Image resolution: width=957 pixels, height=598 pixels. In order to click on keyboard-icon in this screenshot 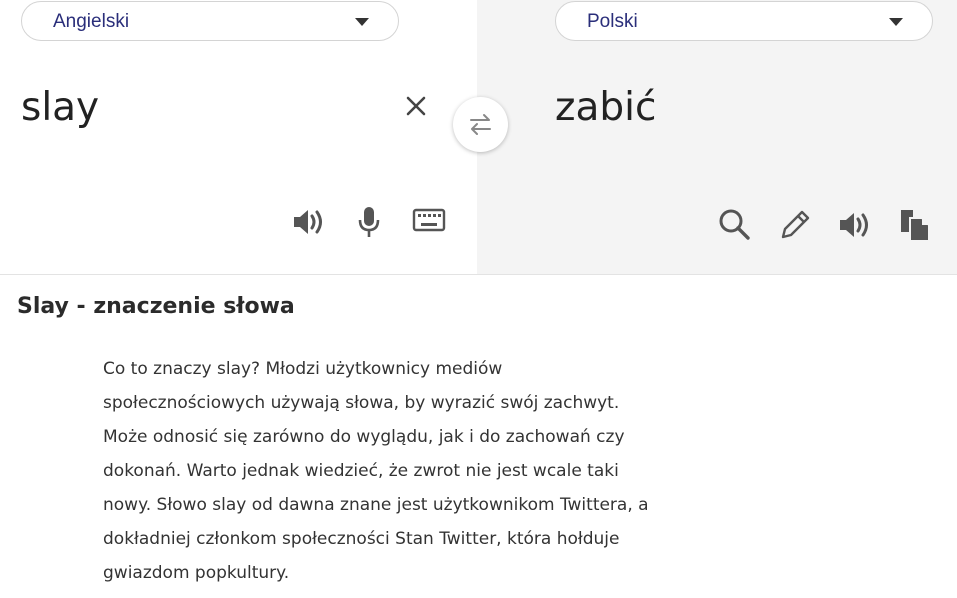, I will do `click(429, 220)`.